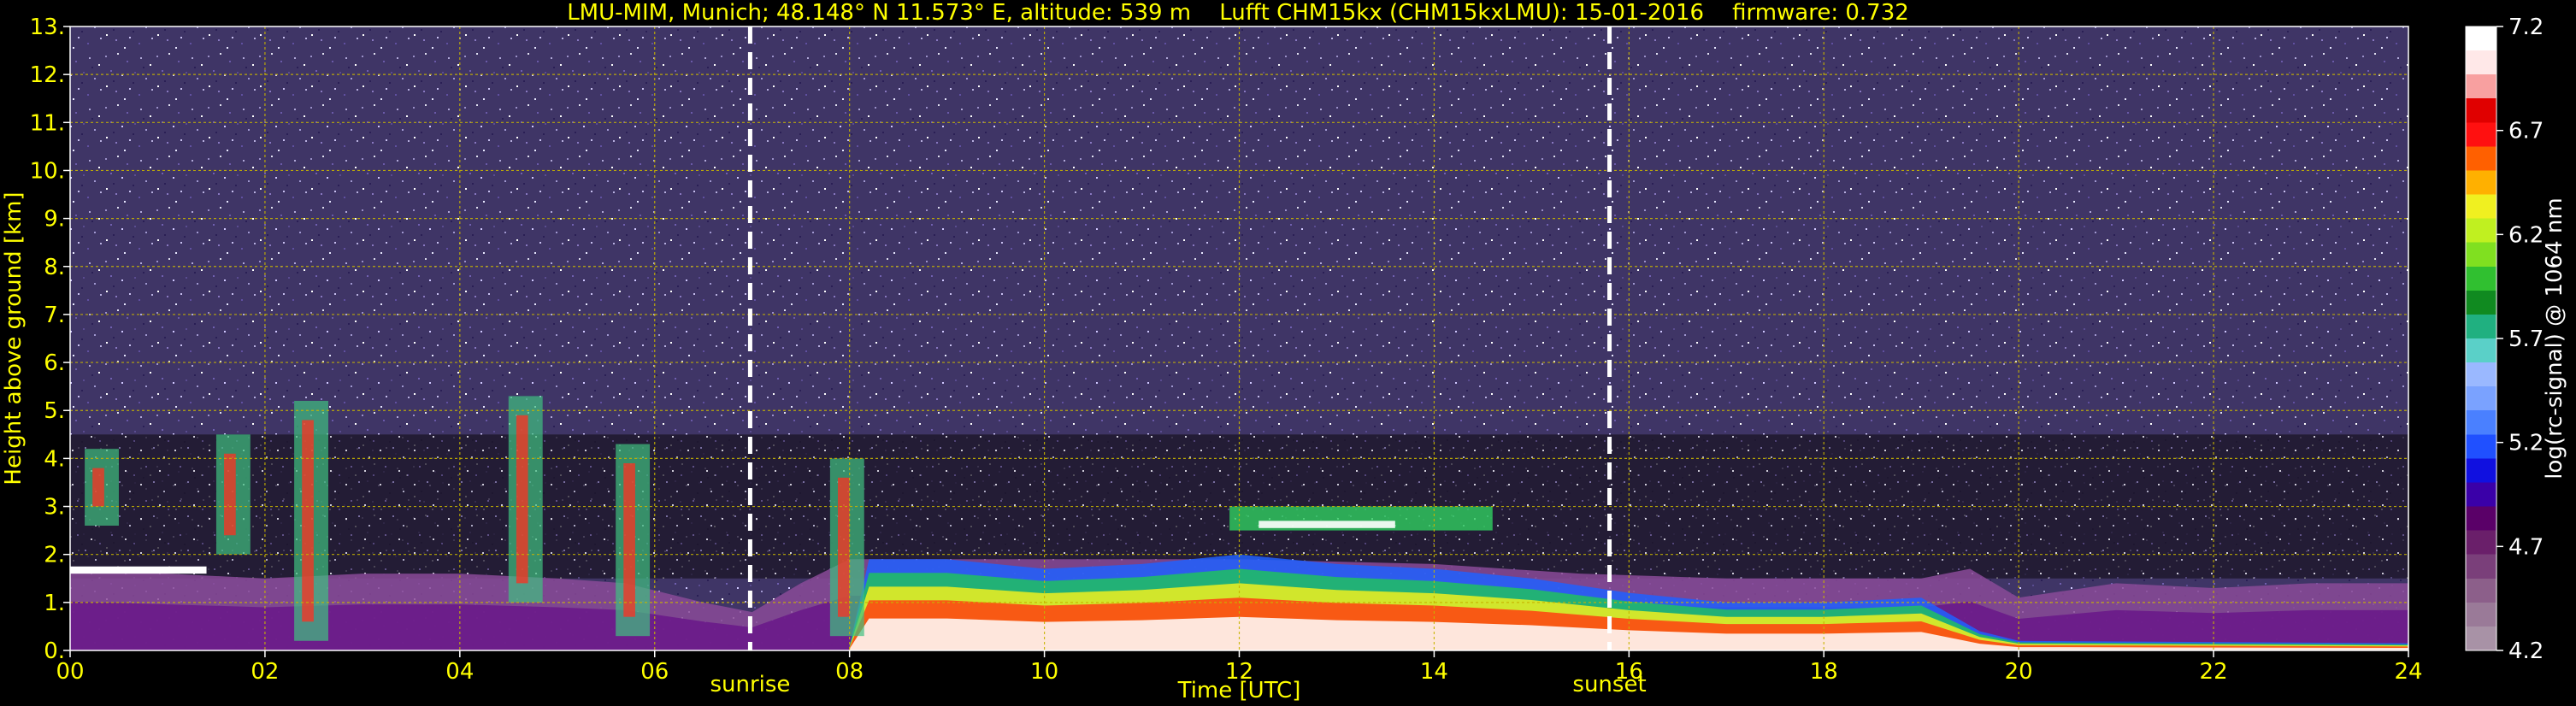  I want to click on colorbar-tick-label-4: 6.2, so click(2526, 235).